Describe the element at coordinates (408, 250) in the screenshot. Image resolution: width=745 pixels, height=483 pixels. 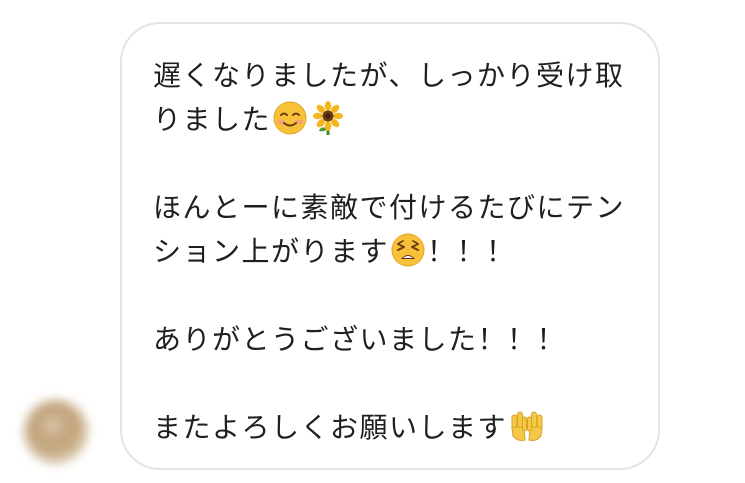
I see `tired-face-emoji-icon` at that location.